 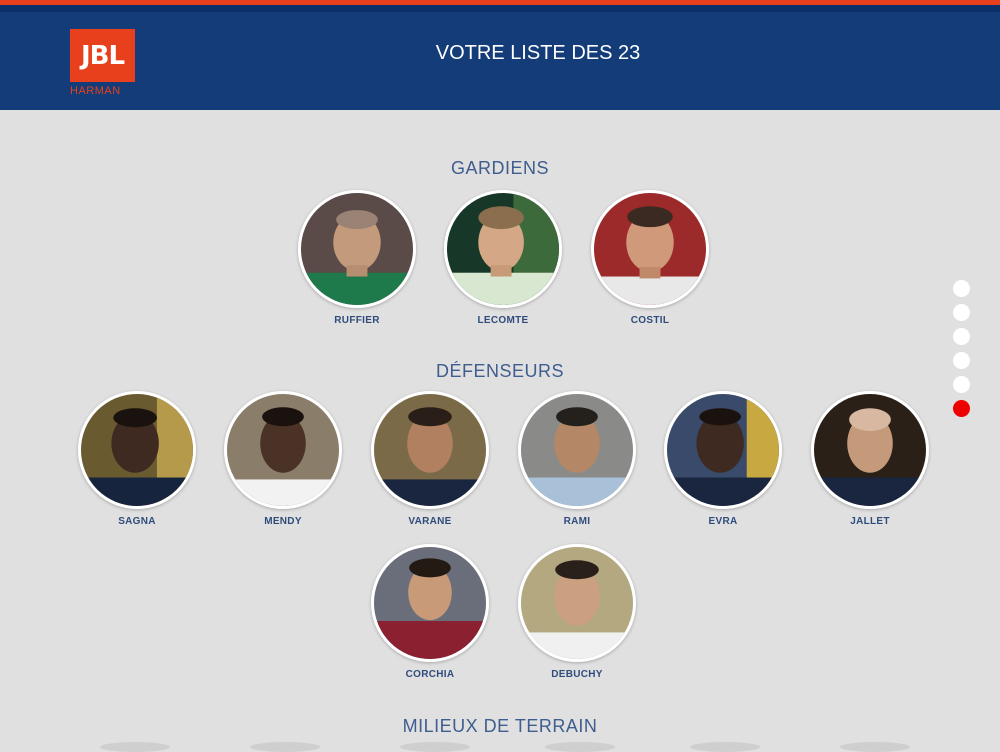 I want to click on player-card-lecomte: LECOMTE, so click(x=503, y=258).